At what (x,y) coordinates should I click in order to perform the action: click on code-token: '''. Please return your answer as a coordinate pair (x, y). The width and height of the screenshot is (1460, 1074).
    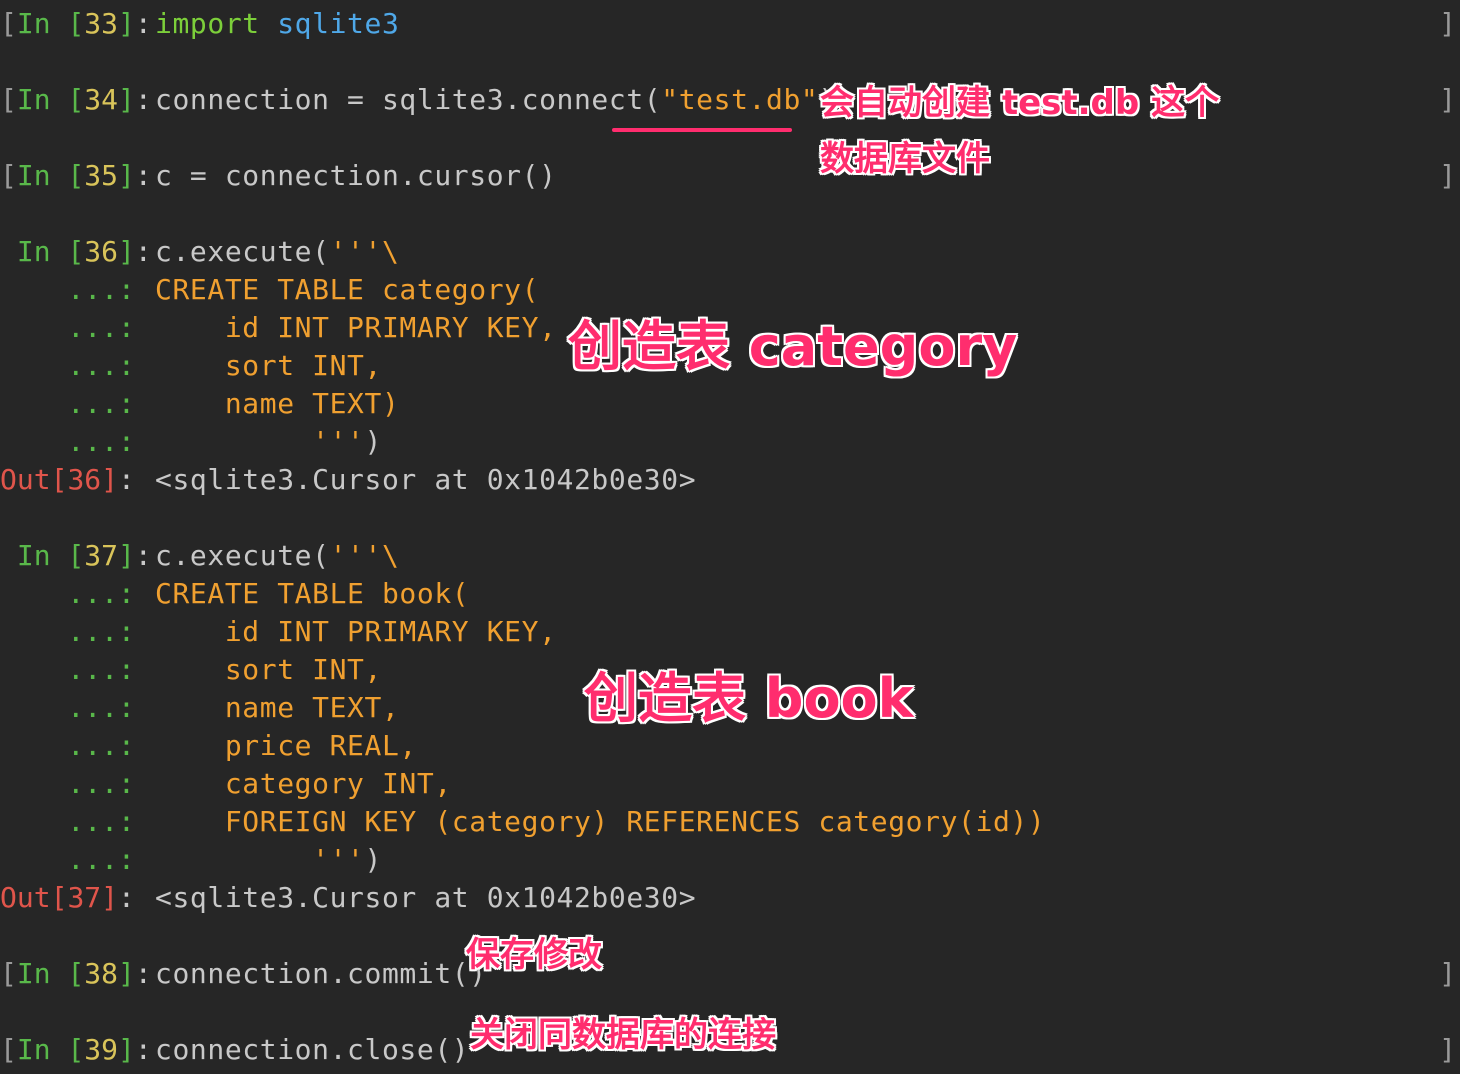
    Looking at the image, I should click on (260, 859).